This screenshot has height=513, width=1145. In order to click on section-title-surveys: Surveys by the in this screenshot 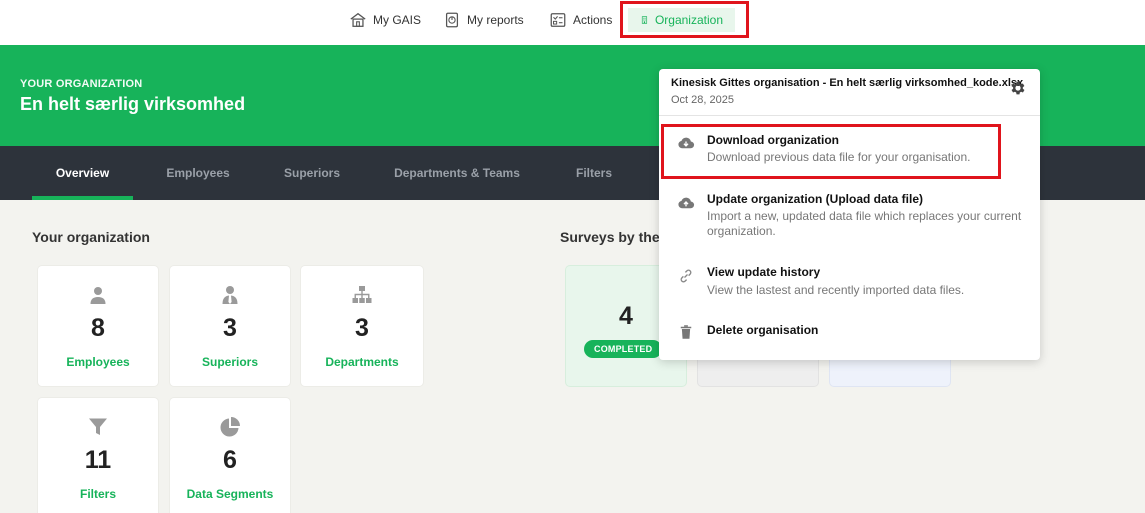, I will do `click(610, 237)`.